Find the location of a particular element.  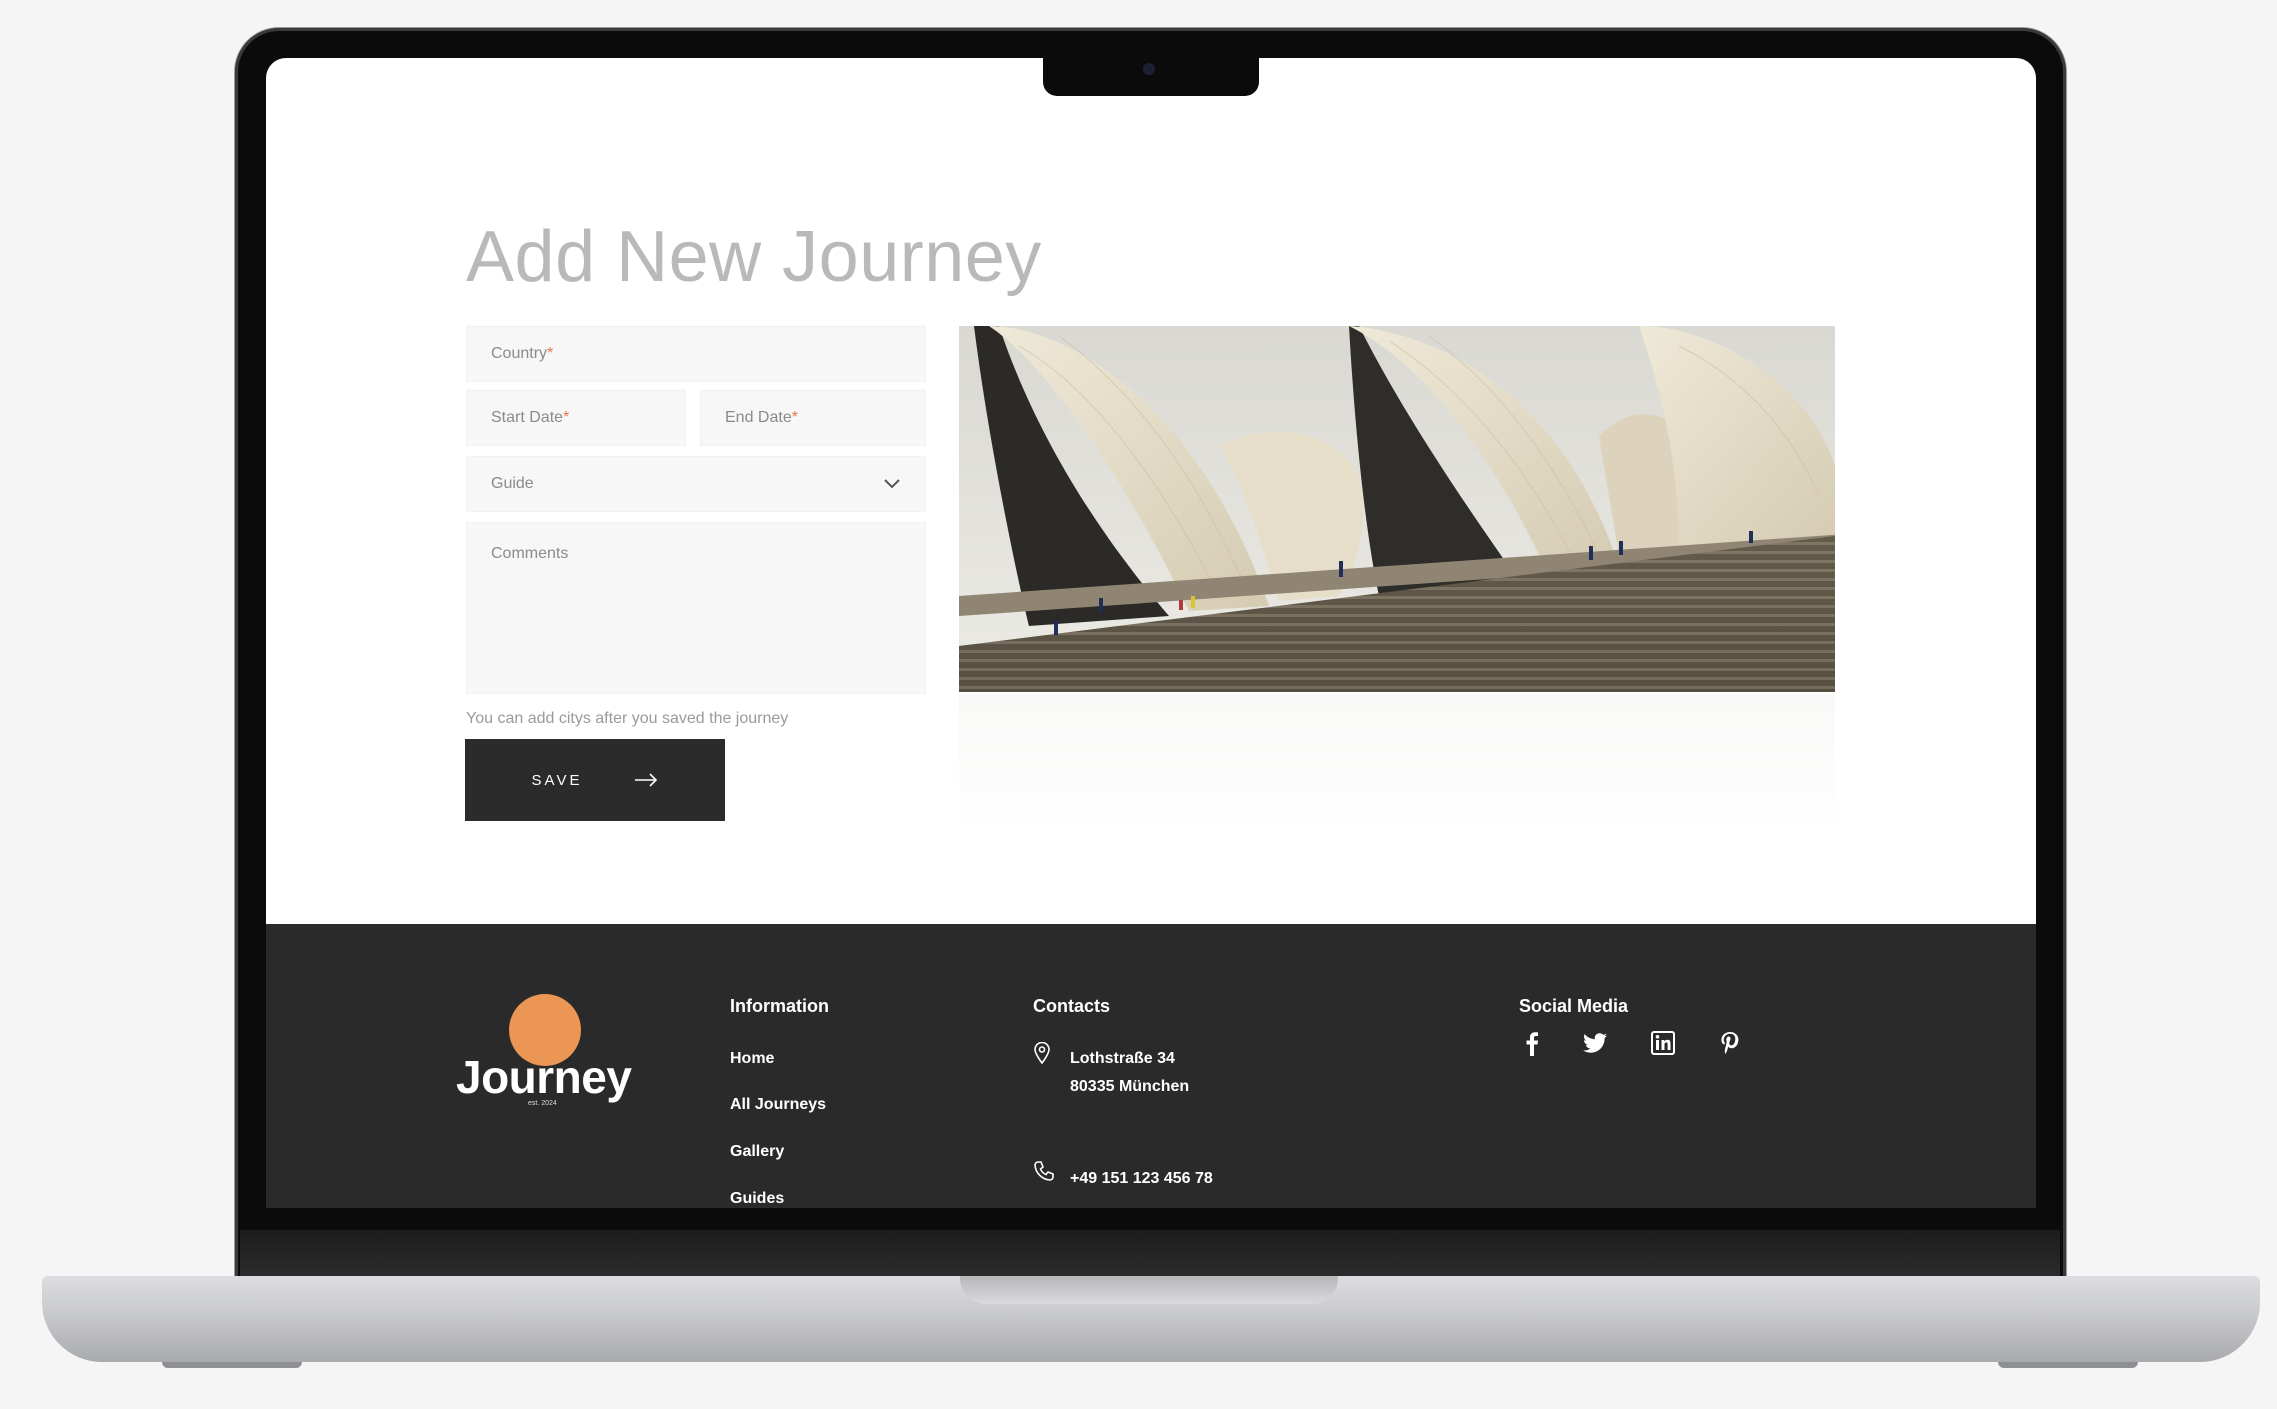

laptop-foot-left is located at coordinates (232, 1365).